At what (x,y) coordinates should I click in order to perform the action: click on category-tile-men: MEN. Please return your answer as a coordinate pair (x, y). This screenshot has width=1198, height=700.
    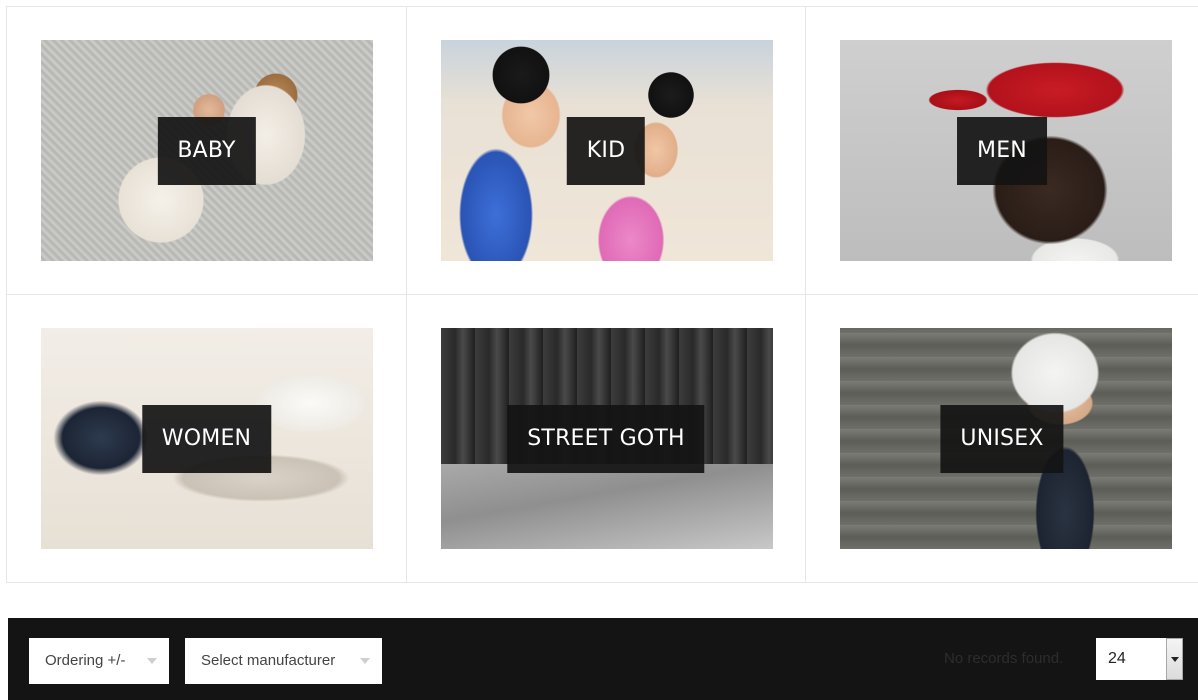
    Looking at the image, I should click on (1002, 151).